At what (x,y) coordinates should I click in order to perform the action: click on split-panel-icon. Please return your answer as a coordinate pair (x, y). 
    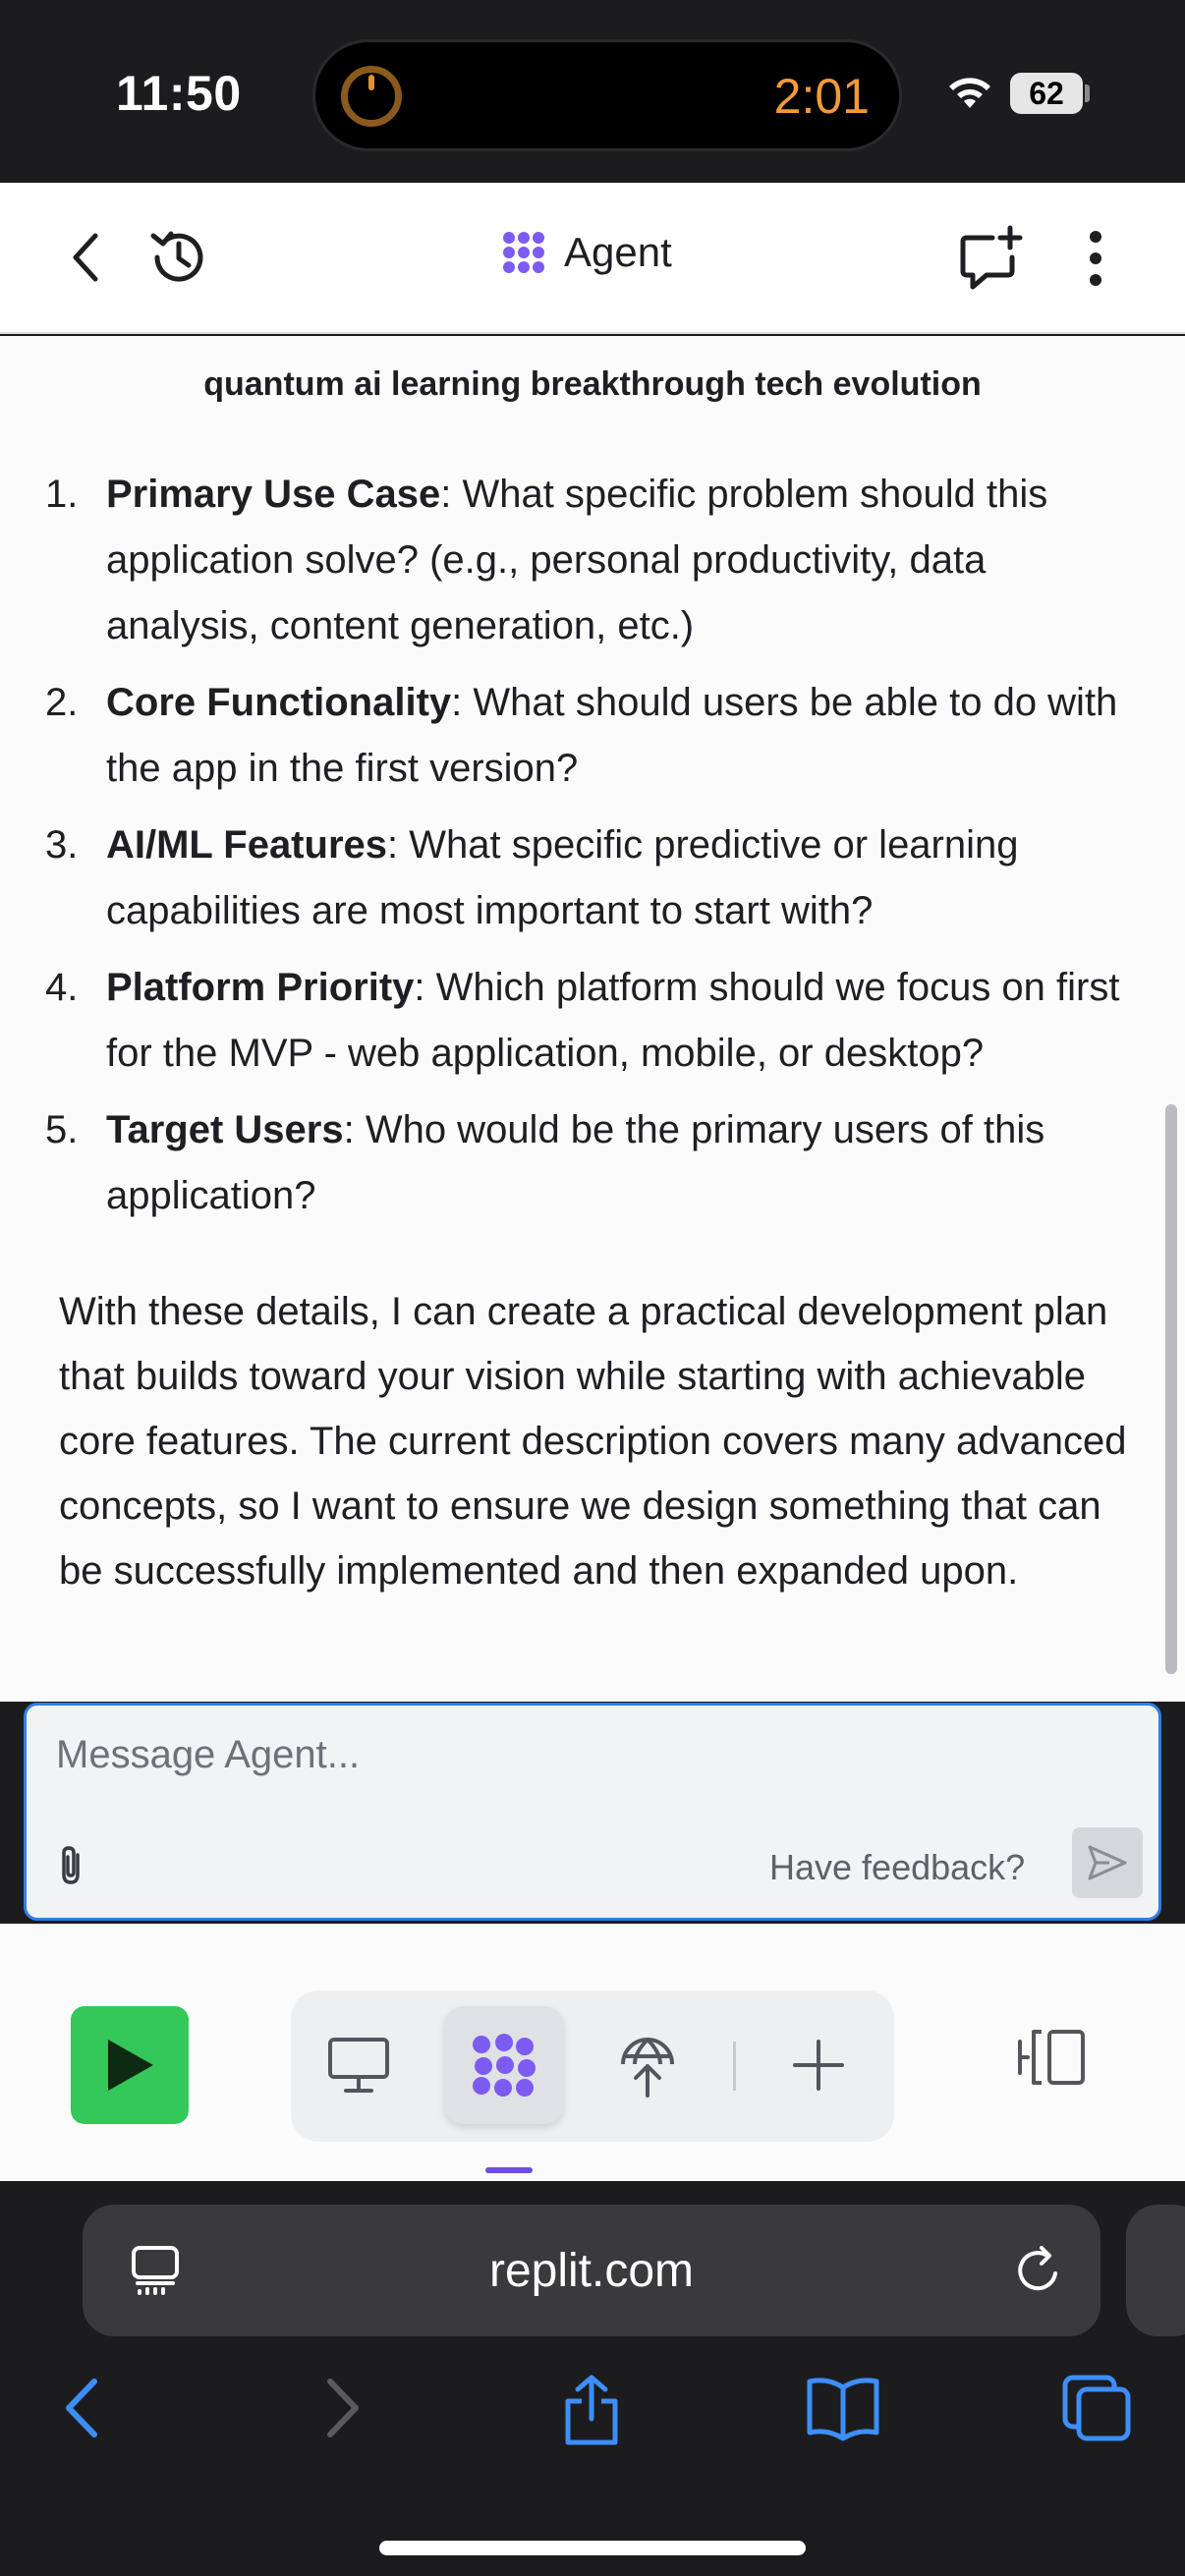
    Looking at the image, I should click on (1052, 2057).